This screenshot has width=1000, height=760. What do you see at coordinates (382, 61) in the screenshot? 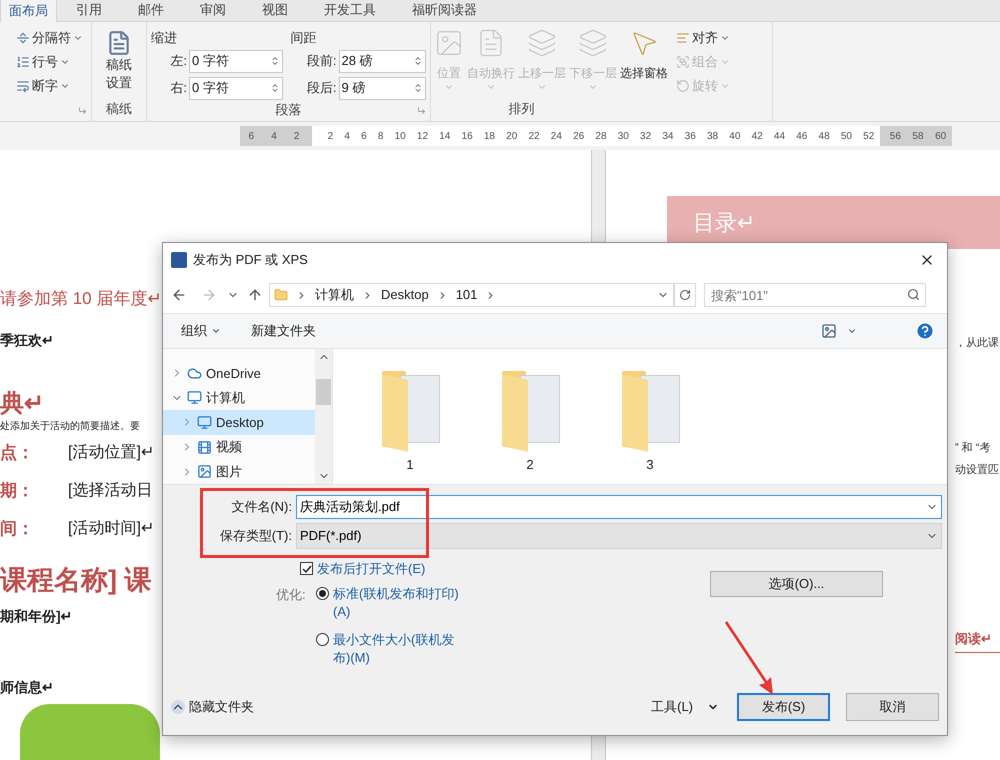
I see `spin-field: 28 磅` at bounding box center [382, 61].